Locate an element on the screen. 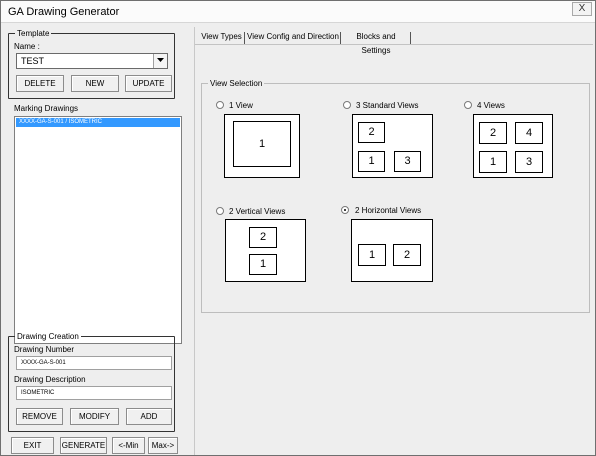 This screenshot has width=596, height=456. layout-preview: 1 is located at coordinates (262, 146).